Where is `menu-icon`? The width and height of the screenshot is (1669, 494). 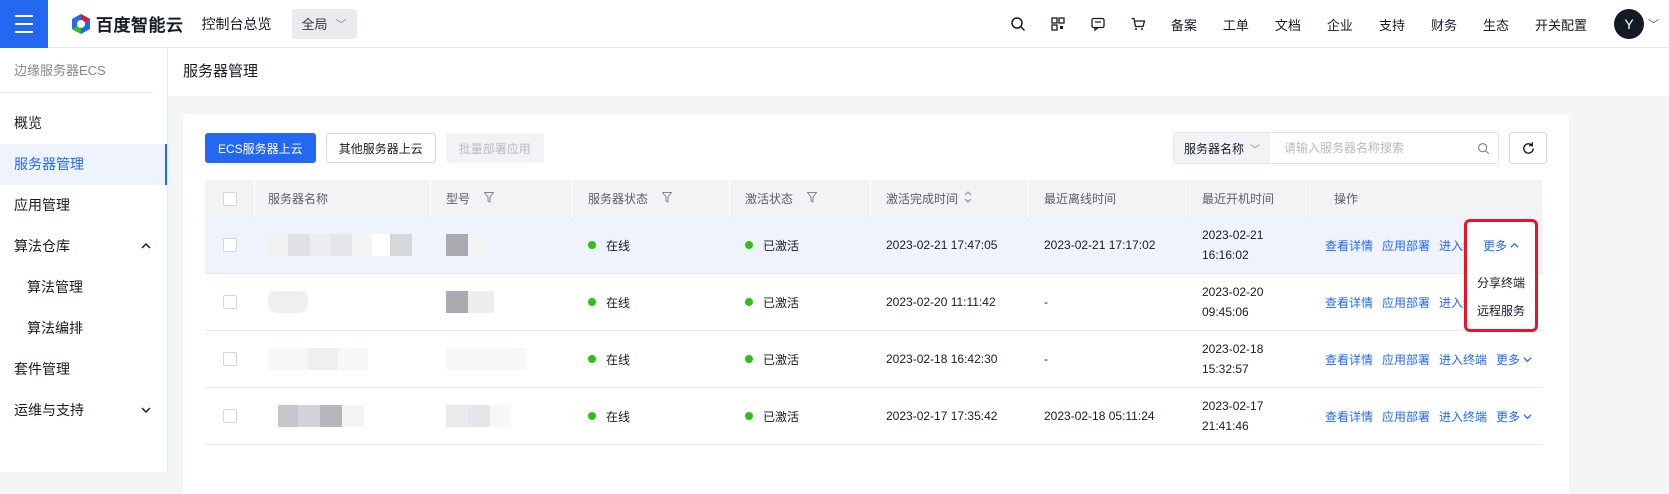 menu-icon is located at coordinates (24, 24).